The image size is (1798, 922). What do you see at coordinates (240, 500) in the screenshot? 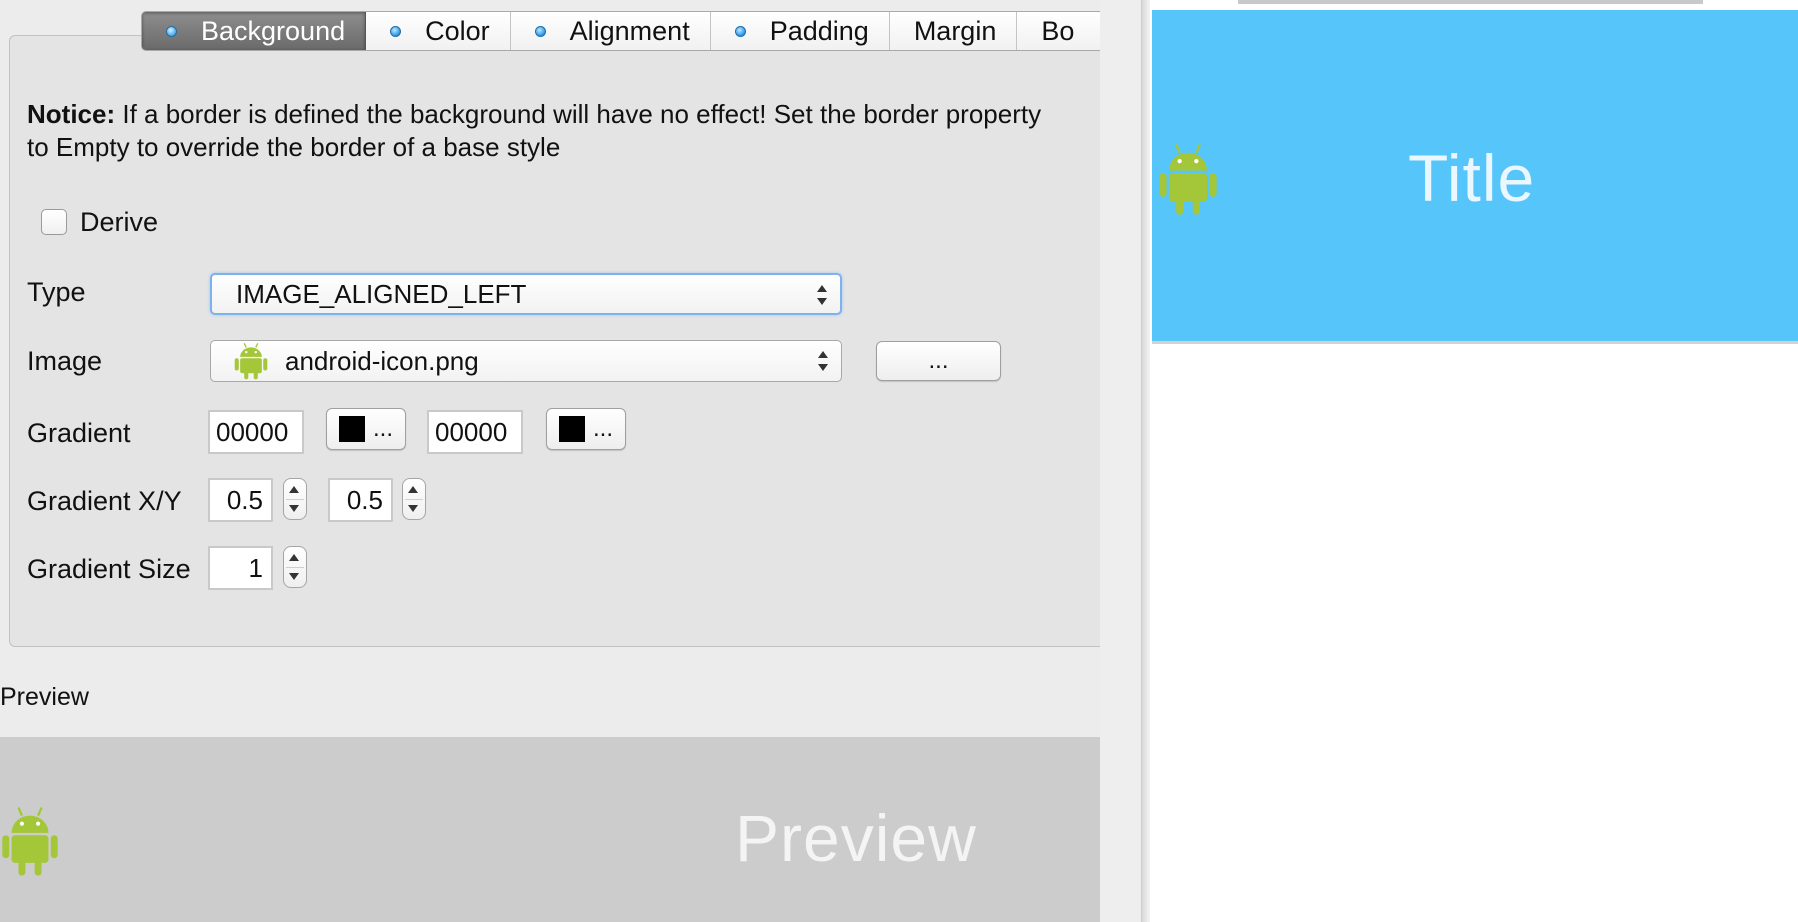
I see `gradient-x-field: 0.5` at bounding box center [240, 500].